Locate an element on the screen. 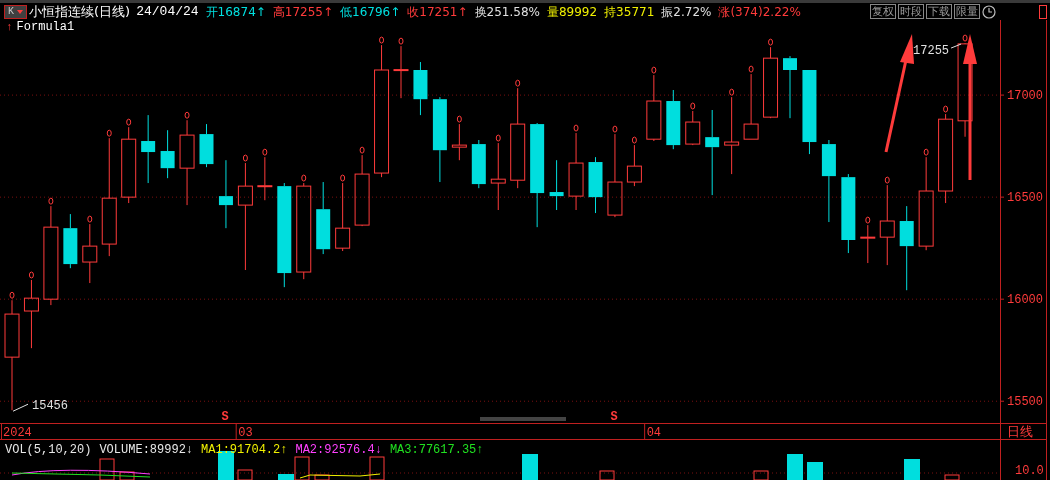  indicator-value: MA2:92576.4↓ is located at coordinates (338, 450).